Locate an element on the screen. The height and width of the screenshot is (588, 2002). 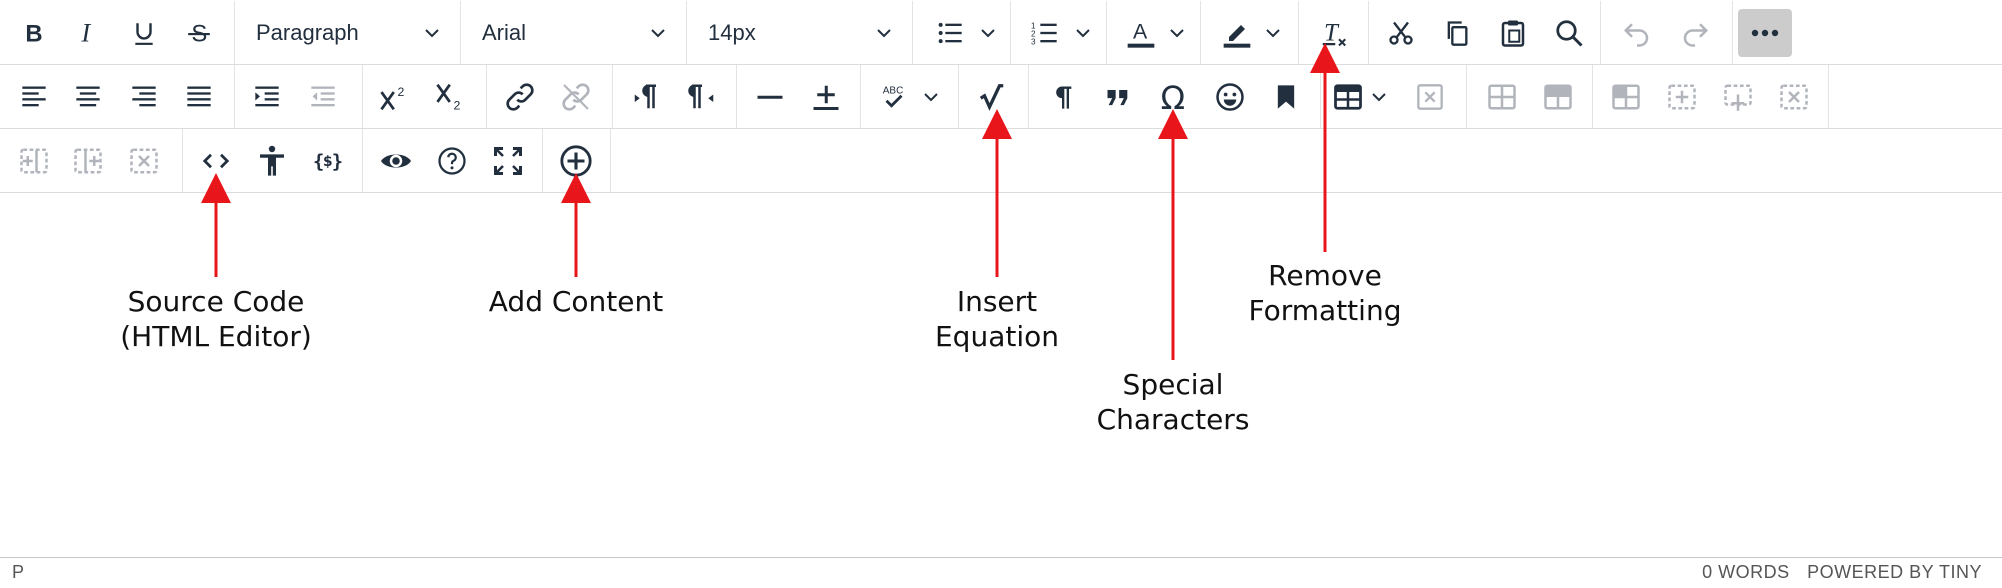
emoji-button is located at coordinates (1230, 97).